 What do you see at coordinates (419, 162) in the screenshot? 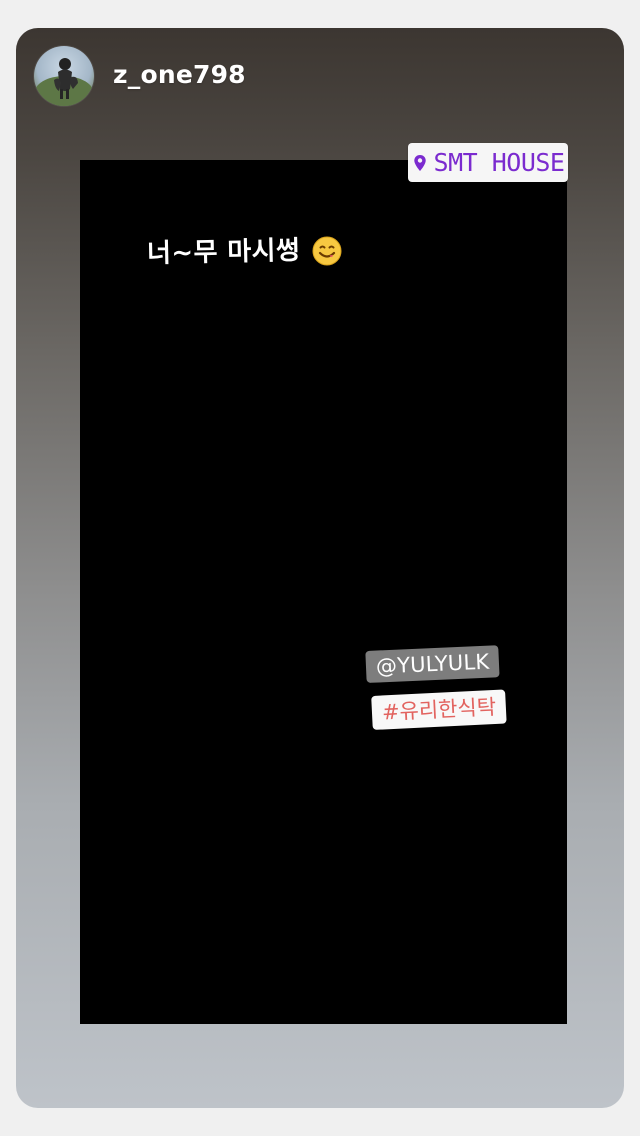
I see `location-pin-icon` at bounding box center [419, 162].